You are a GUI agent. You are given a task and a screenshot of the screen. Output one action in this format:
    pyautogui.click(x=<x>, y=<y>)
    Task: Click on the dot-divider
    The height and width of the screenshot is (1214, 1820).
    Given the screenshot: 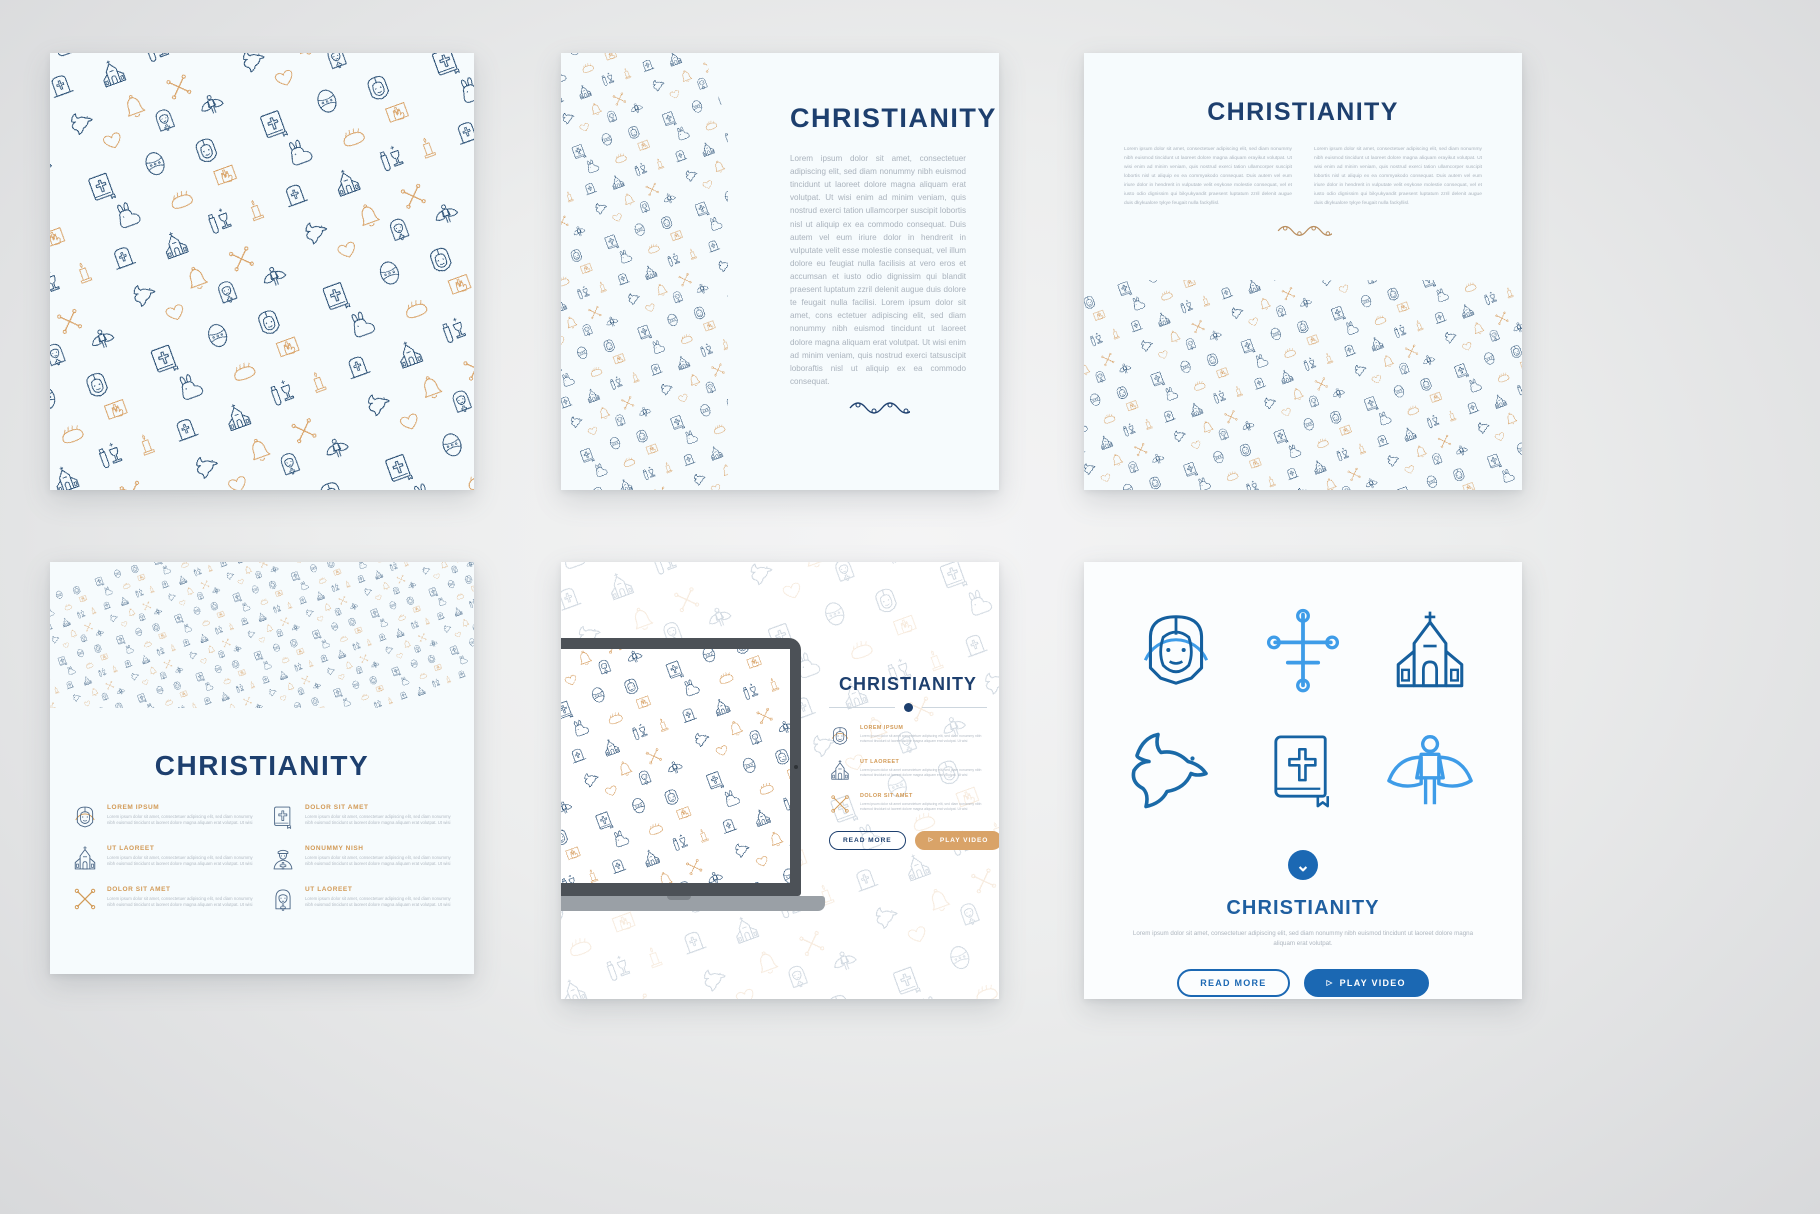 What is the action you would take?
    pyautogui.click(x=908, y=707)
    